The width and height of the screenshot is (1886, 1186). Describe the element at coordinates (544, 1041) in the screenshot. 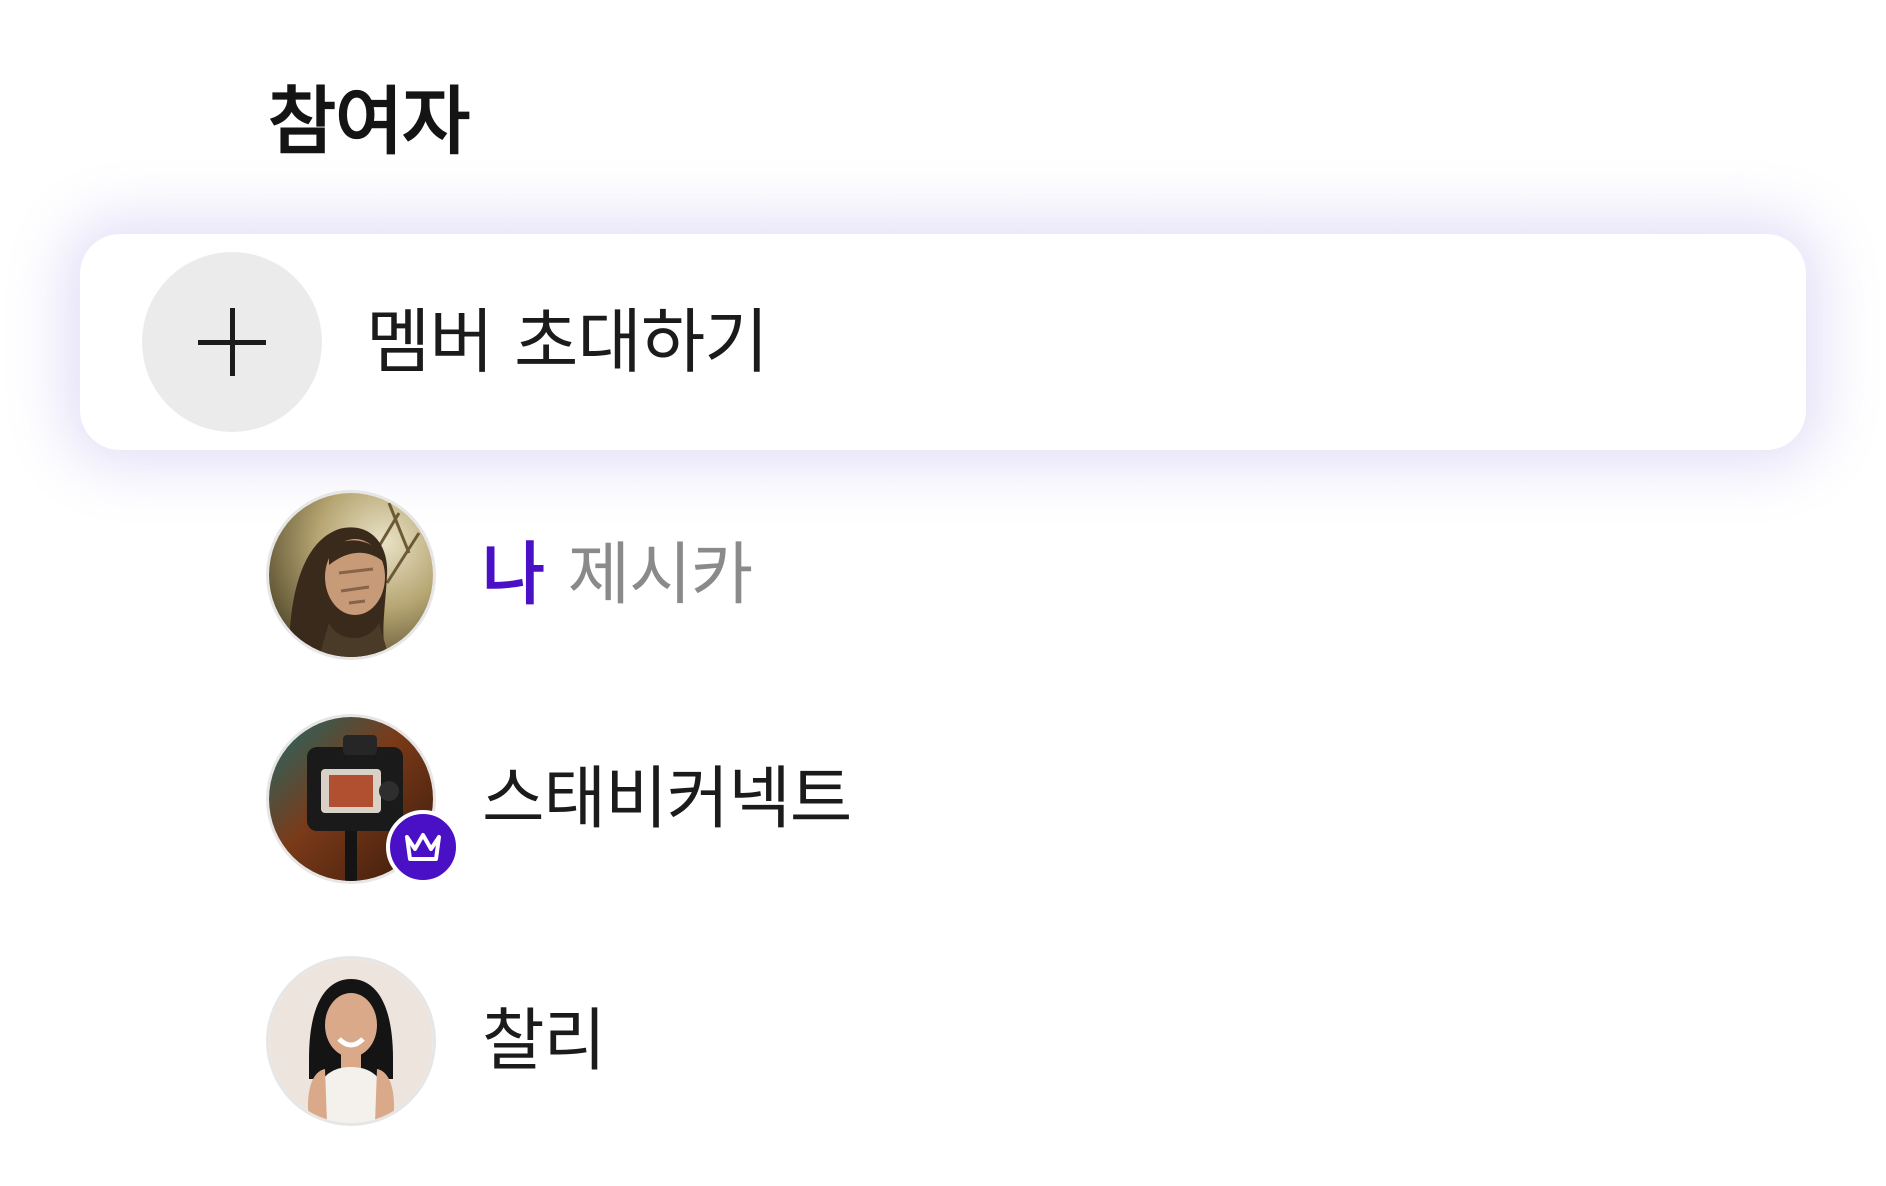

I see `member-name: 찰리` at that location.